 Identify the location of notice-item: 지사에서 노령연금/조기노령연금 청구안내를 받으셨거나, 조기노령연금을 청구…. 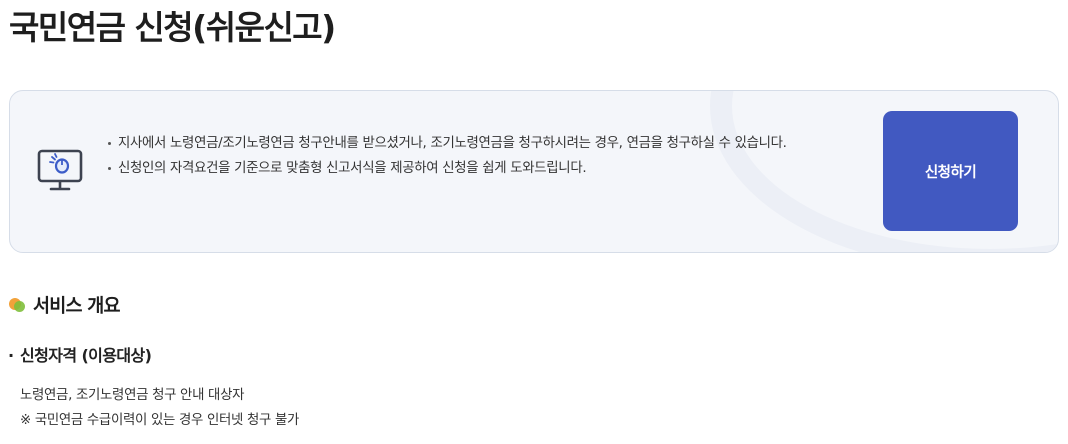
(452, 143).